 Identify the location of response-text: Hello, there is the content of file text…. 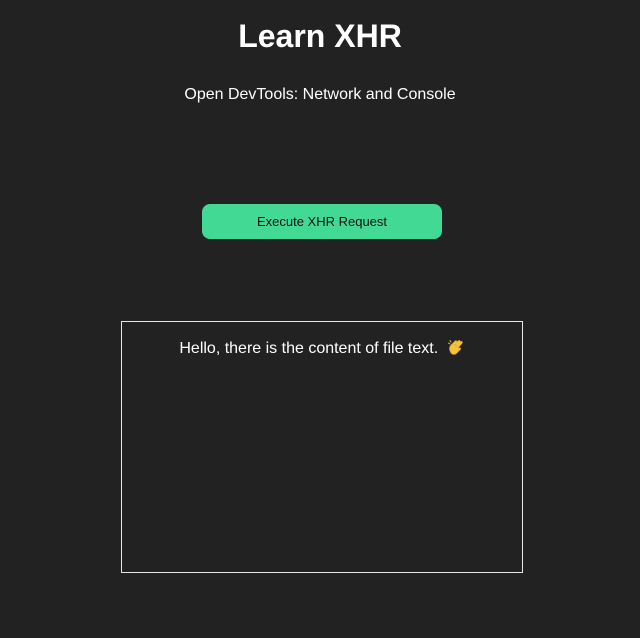
(309, 348).